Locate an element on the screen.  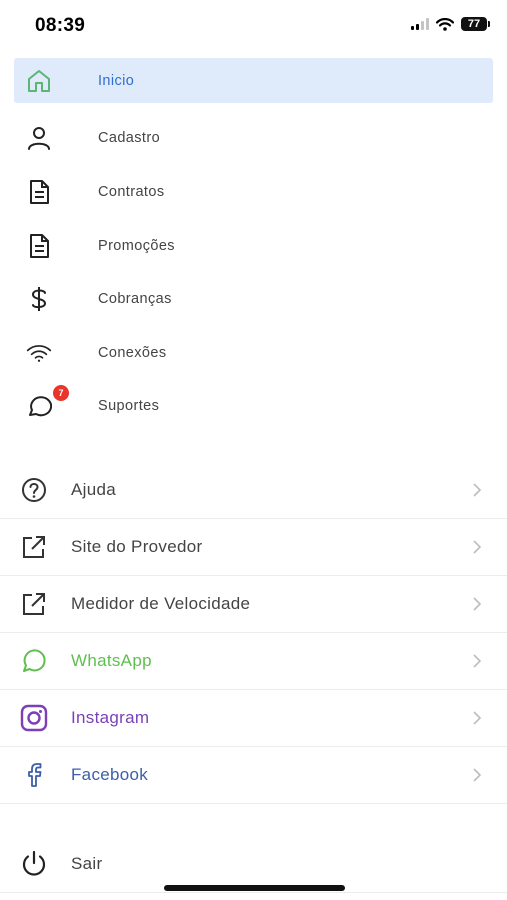
wifi-status-icon is located at coordinates (445, 24).